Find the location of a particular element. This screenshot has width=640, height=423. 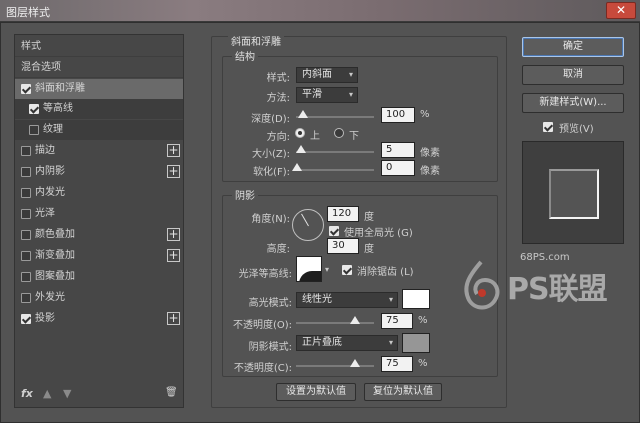

size-slider-handle is located at coordinates (301, 149).